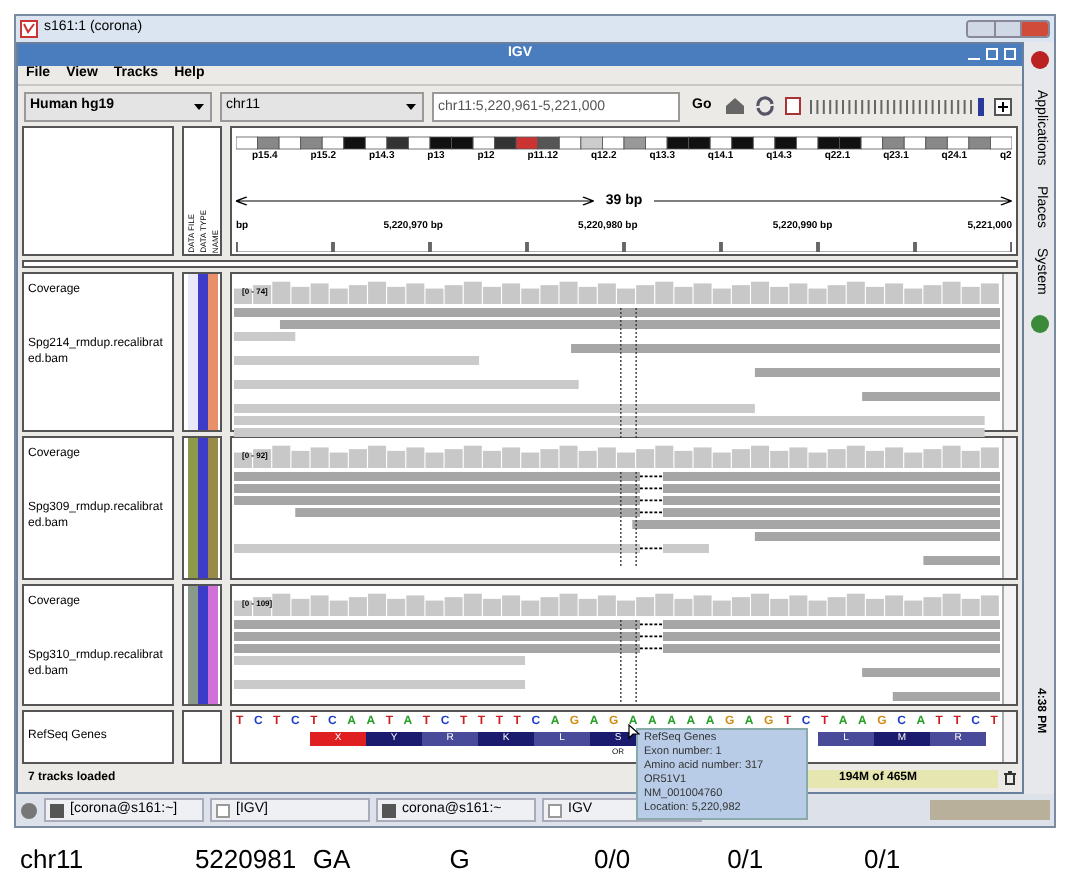 This screenshot has width=1072, height=878. What do you see at coordinates (634, 732) in the screenshot?
I see `cursor-icon` at bounding box center [634, 732].